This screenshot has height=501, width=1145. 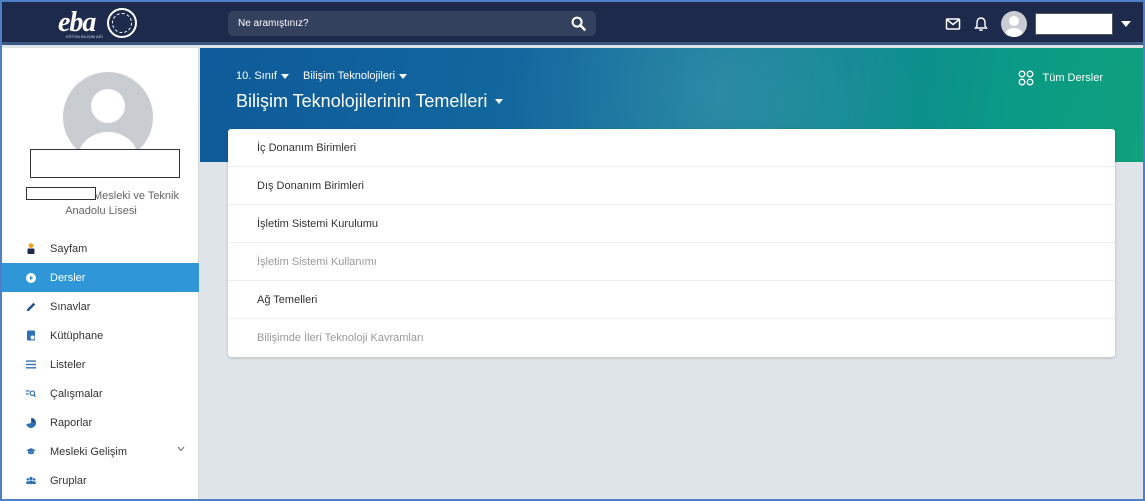 What do you see at coordinates (100, 480) in the screenshot?
I see `sidebar-item-gruplar: Gruplar` at bounding box center [100, 480].